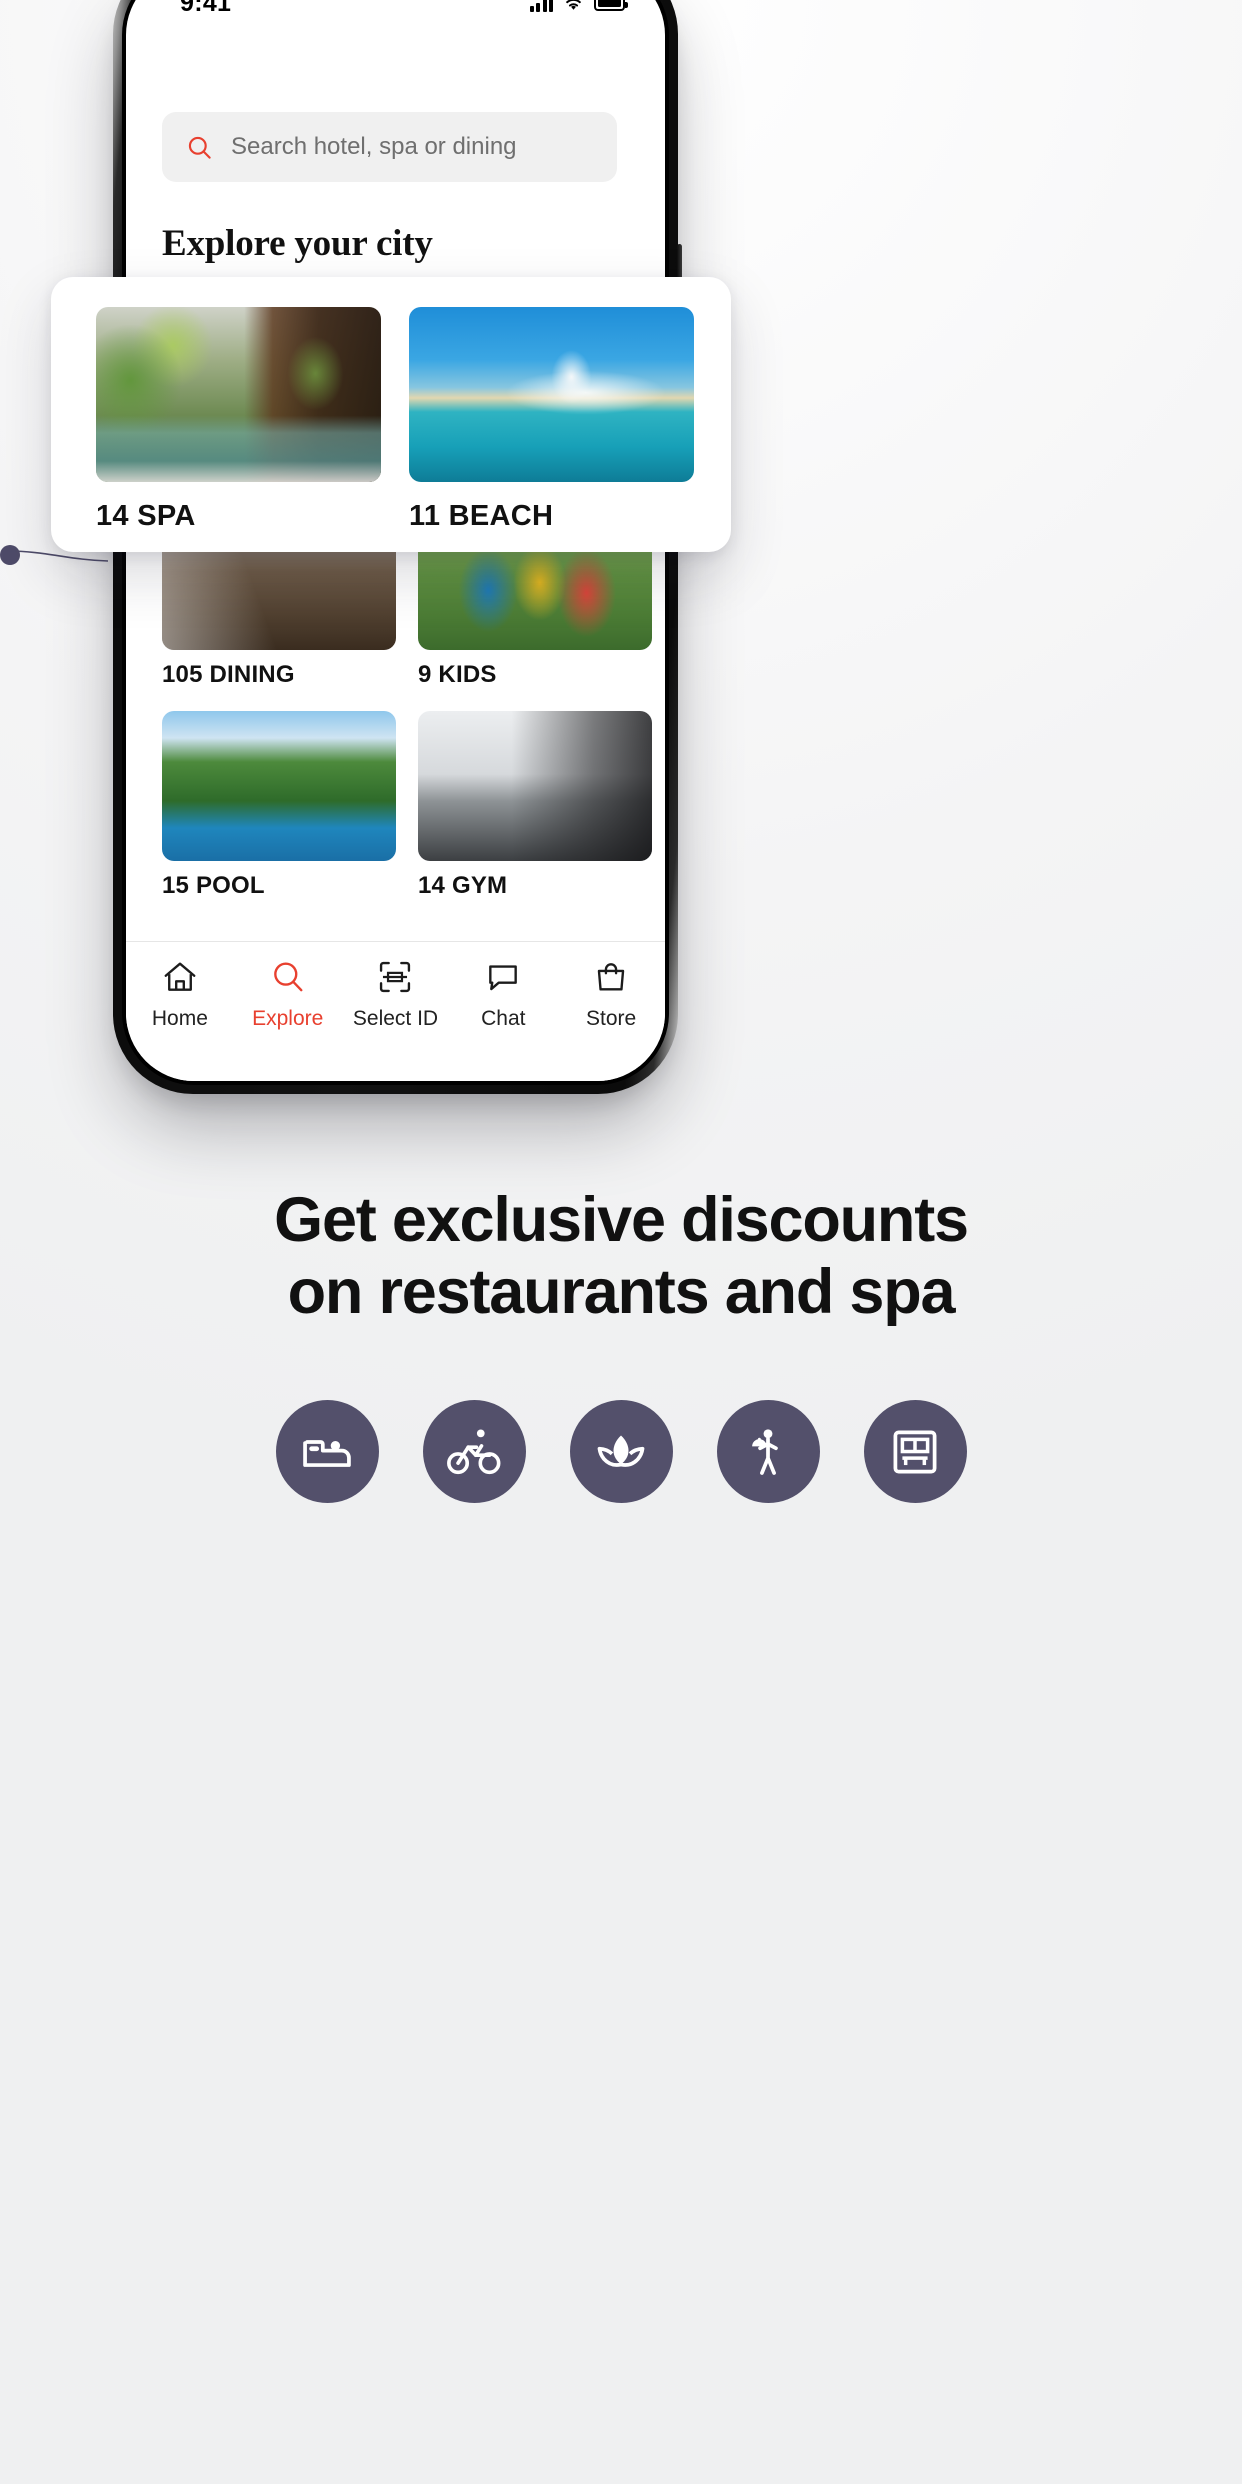  I want to click on category-label-pool: 15 POOL, so click(213, 885).